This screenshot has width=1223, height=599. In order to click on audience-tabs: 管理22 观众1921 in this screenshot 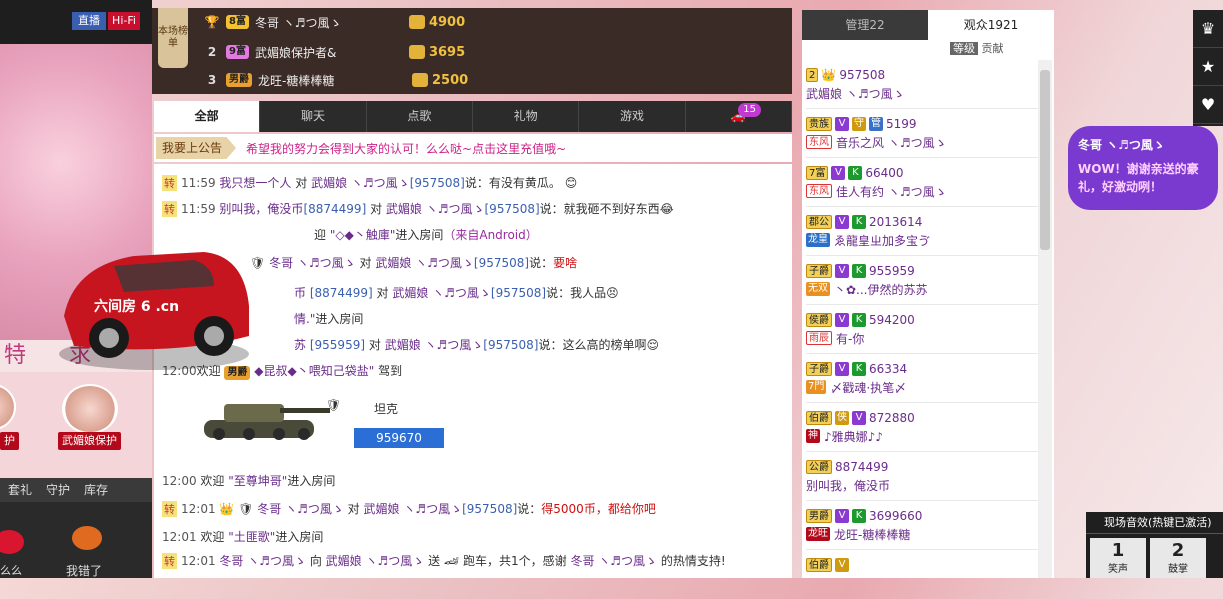, I will do `click(928, 25)`.